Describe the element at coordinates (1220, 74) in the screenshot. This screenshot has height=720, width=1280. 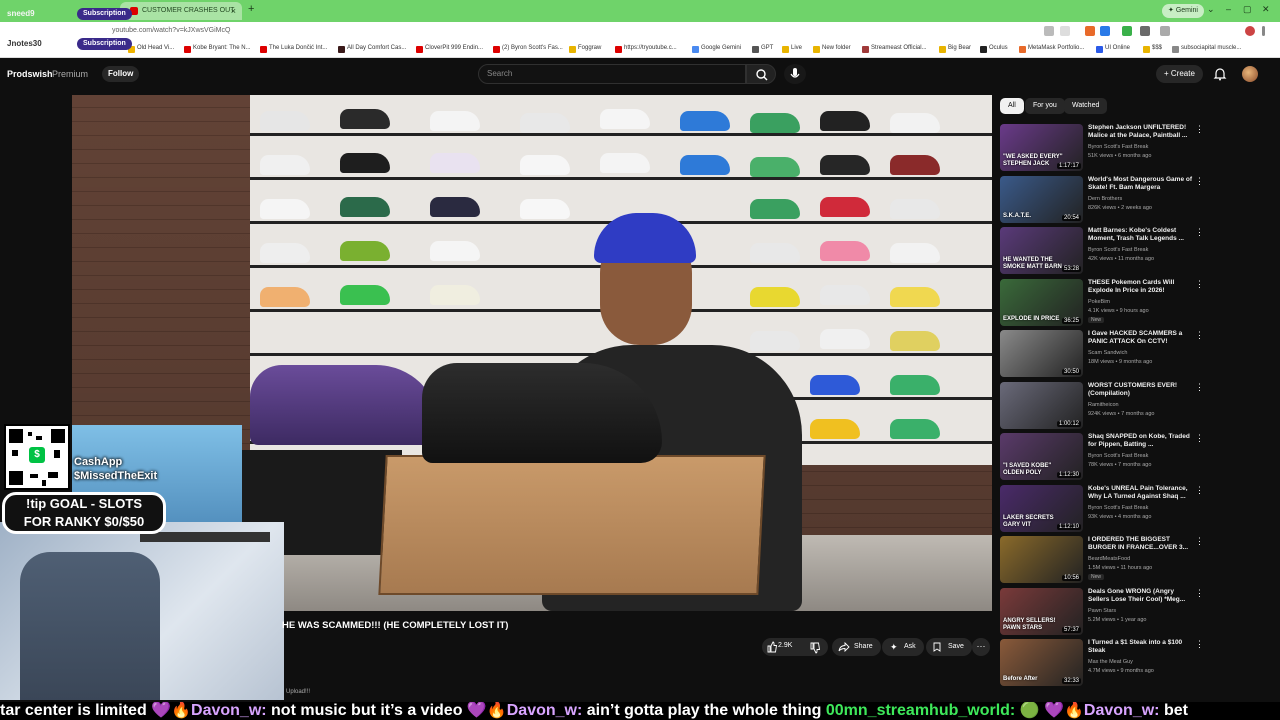
I see `notifications-button` at that location.